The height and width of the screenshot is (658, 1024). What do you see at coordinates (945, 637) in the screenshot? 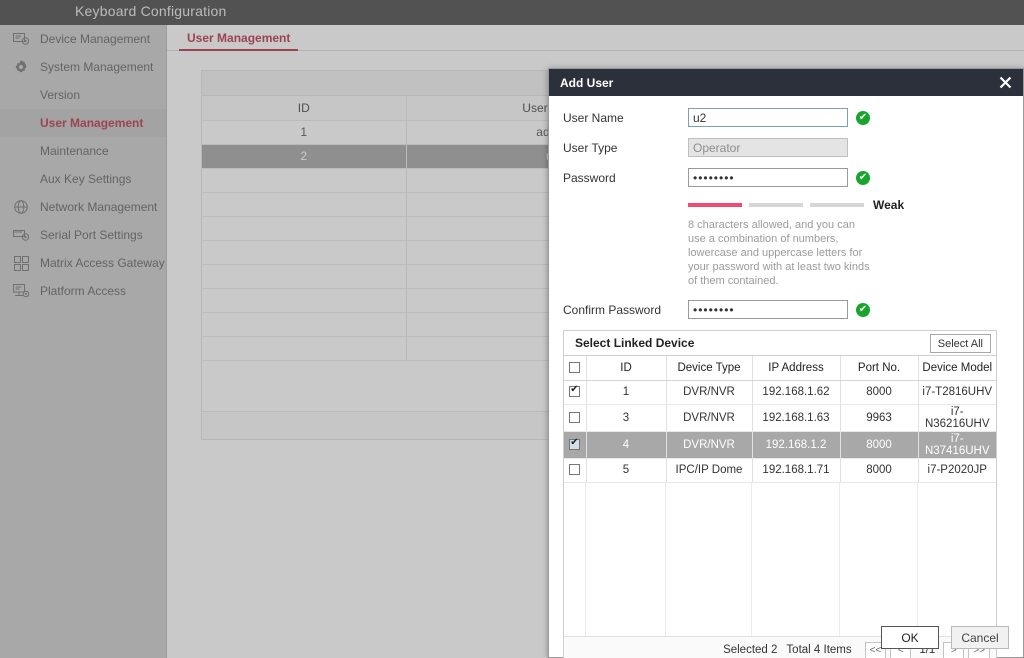
I see `dialog-actions: OK Cancel` at bounding box center [945, 637].